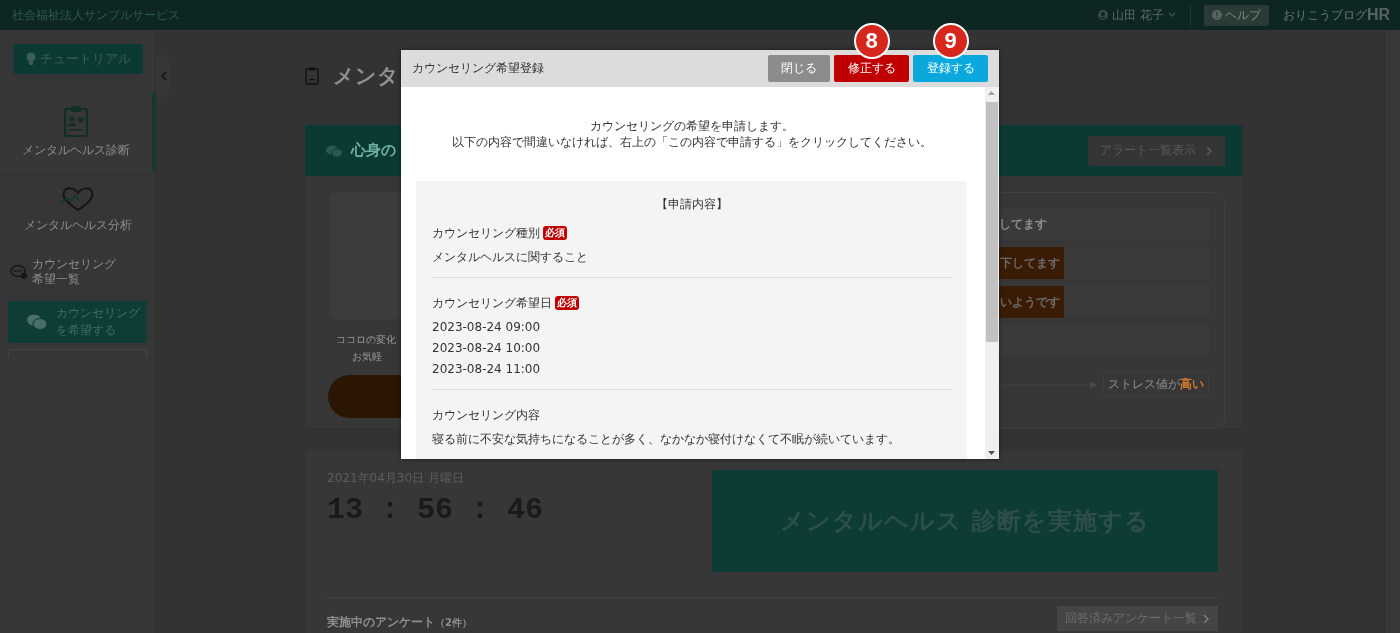 The image size is (1400, 633). What do you see at coordinates (492, 303) in the screenshot?
I see `field-label: カウンセリング希望日` at bounding box center [492, 303].